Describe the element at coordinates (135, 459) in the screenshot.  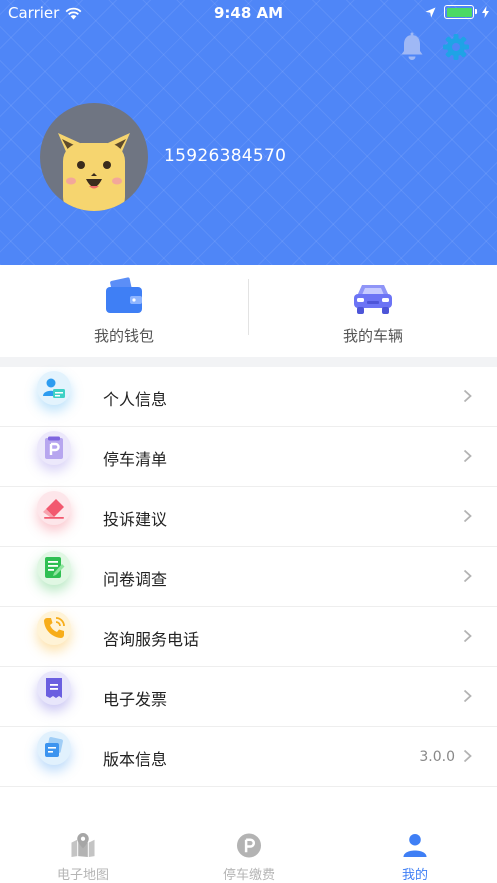
I see `menu-label: 停车清单` at that location.